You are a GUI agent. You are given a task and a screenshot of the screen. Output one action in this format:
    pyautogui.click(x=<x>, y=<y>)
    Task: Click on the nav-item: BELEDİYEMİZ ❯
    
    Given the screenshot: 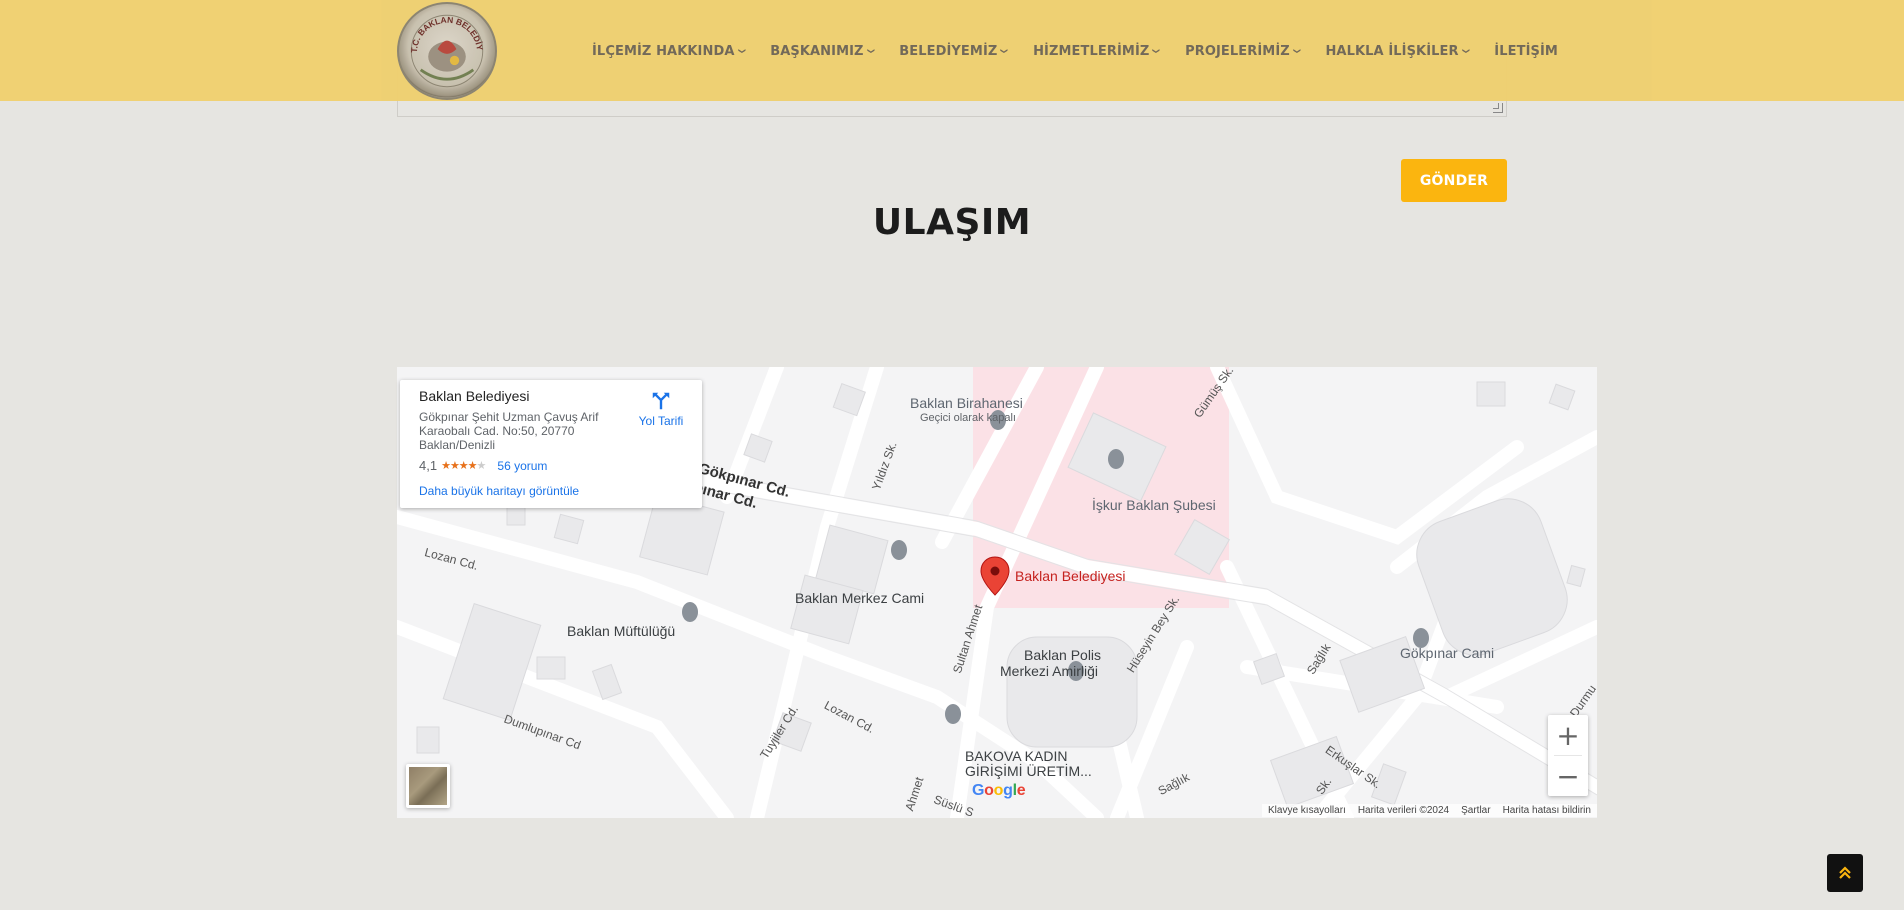 What is the action you would take?
    pyautogui.click(x=953, y=51)
    